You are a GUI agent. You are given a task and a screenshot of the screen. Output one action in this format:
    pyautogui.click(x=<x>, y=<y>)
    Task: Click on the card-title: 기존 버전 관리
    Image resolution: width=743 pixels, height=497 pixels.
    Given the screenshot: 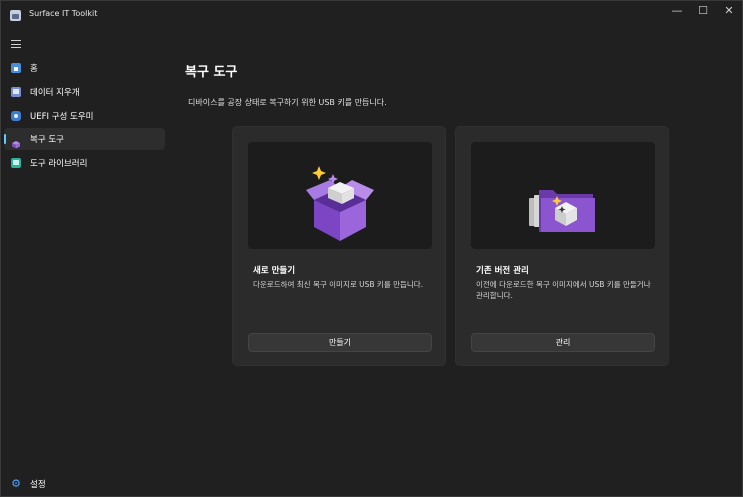 What is the action you would take?
    pyautogui.click(x=502, y=271)
    